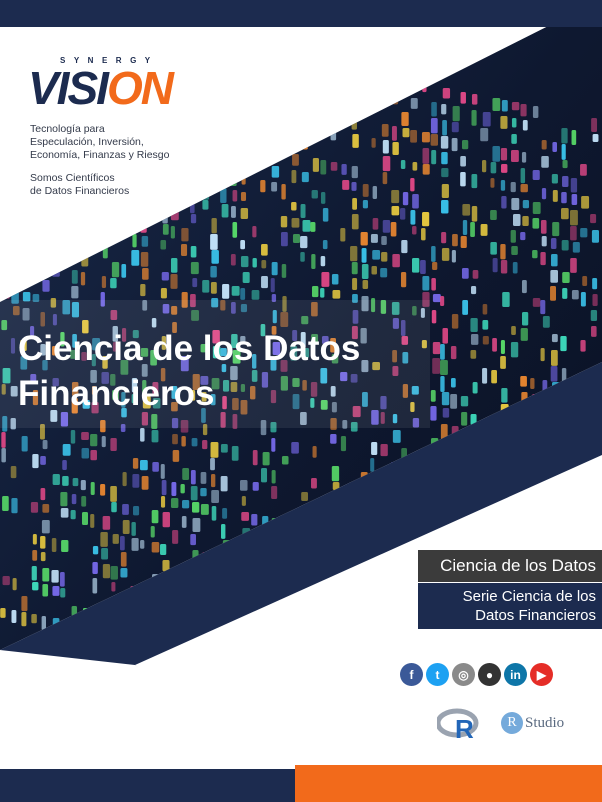  I want to click on linkedin-icon: in, so click(515, 674).